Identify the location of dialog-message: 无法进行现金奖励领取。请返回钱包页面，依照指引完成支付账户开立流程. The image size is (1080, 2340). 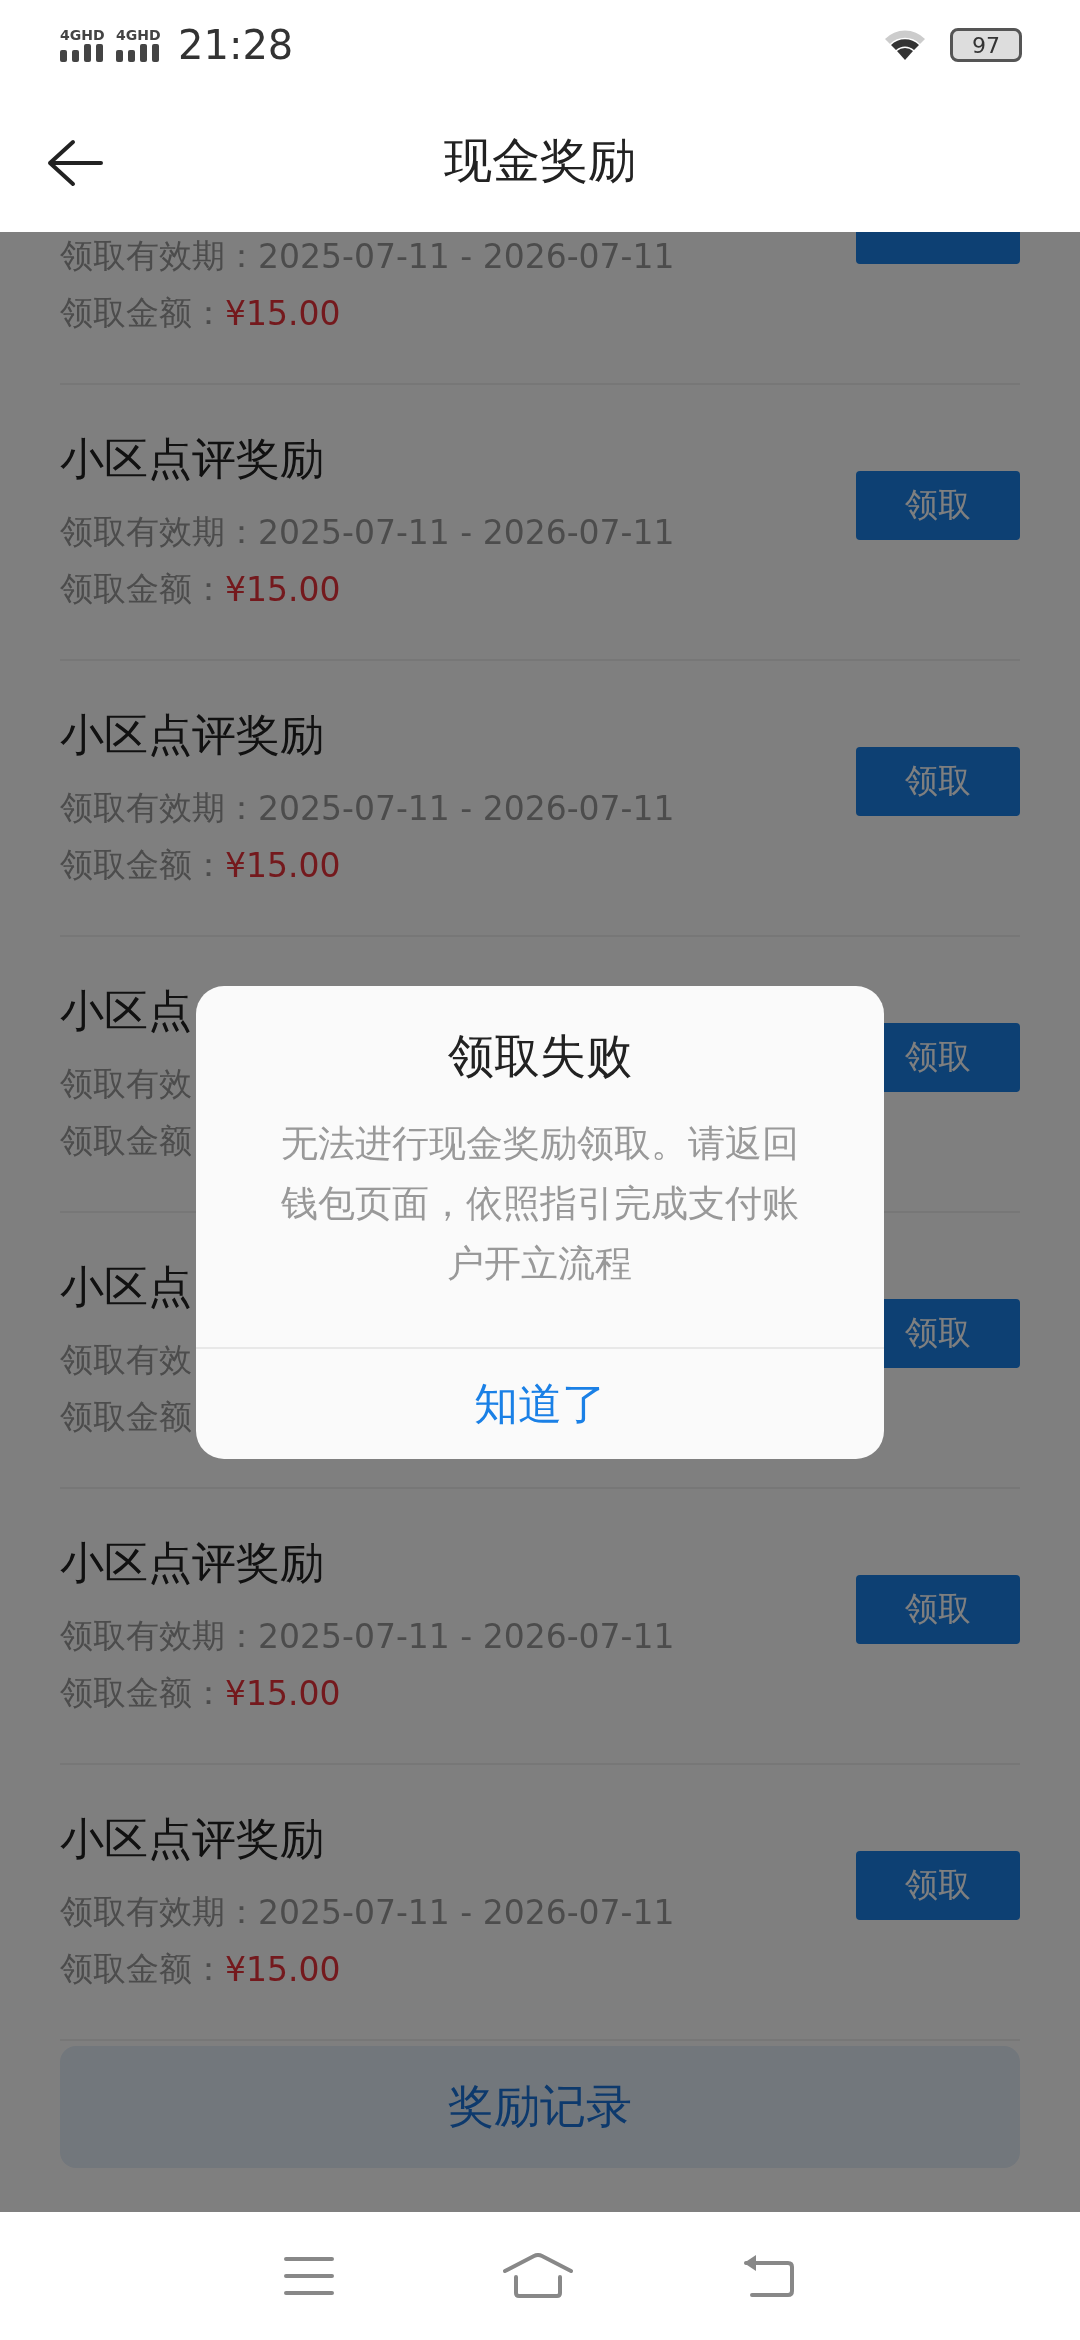
(540, 1204).